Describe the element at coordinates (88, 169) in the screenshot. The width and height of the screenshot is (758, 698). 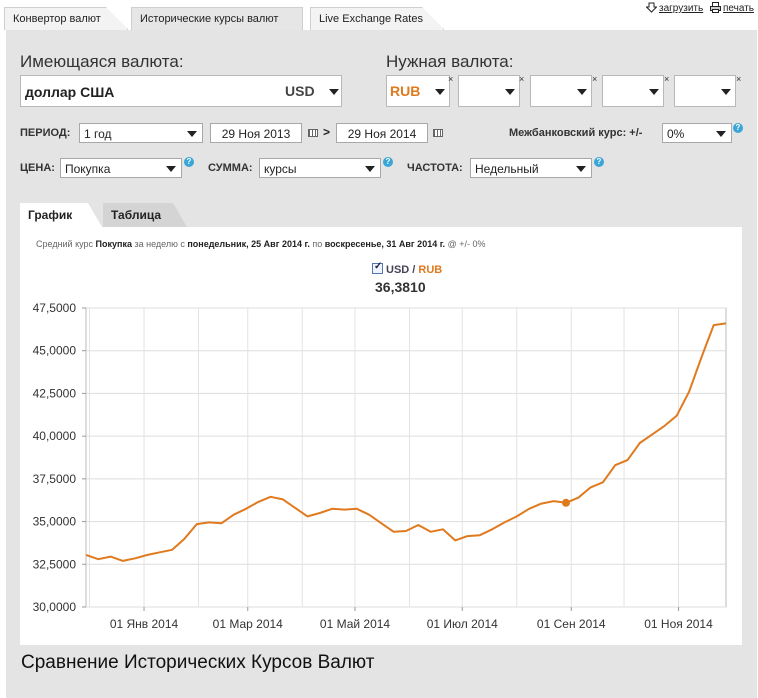
I see `price-value: Покупка` at that location.